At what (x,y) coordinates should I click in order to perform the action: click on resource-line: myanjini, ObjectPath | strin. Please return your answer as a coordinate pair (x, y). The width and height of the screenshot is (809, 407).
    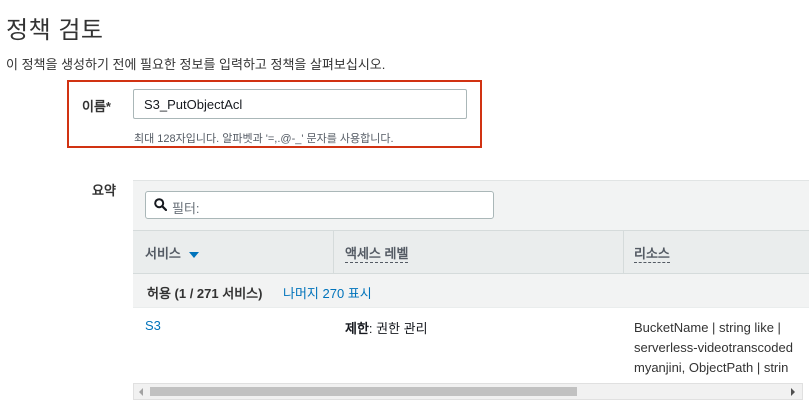
    Looking at the image, I should click on (711, 367).